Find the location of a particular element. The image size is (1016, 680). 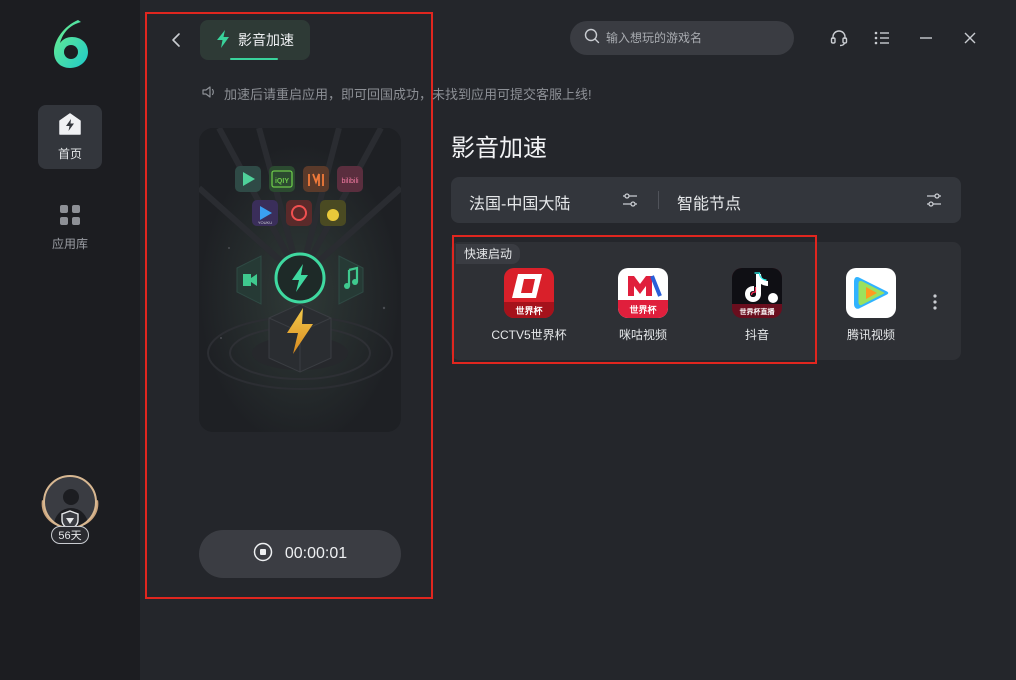

qq-music-icon is located at coordinates (333, 213).